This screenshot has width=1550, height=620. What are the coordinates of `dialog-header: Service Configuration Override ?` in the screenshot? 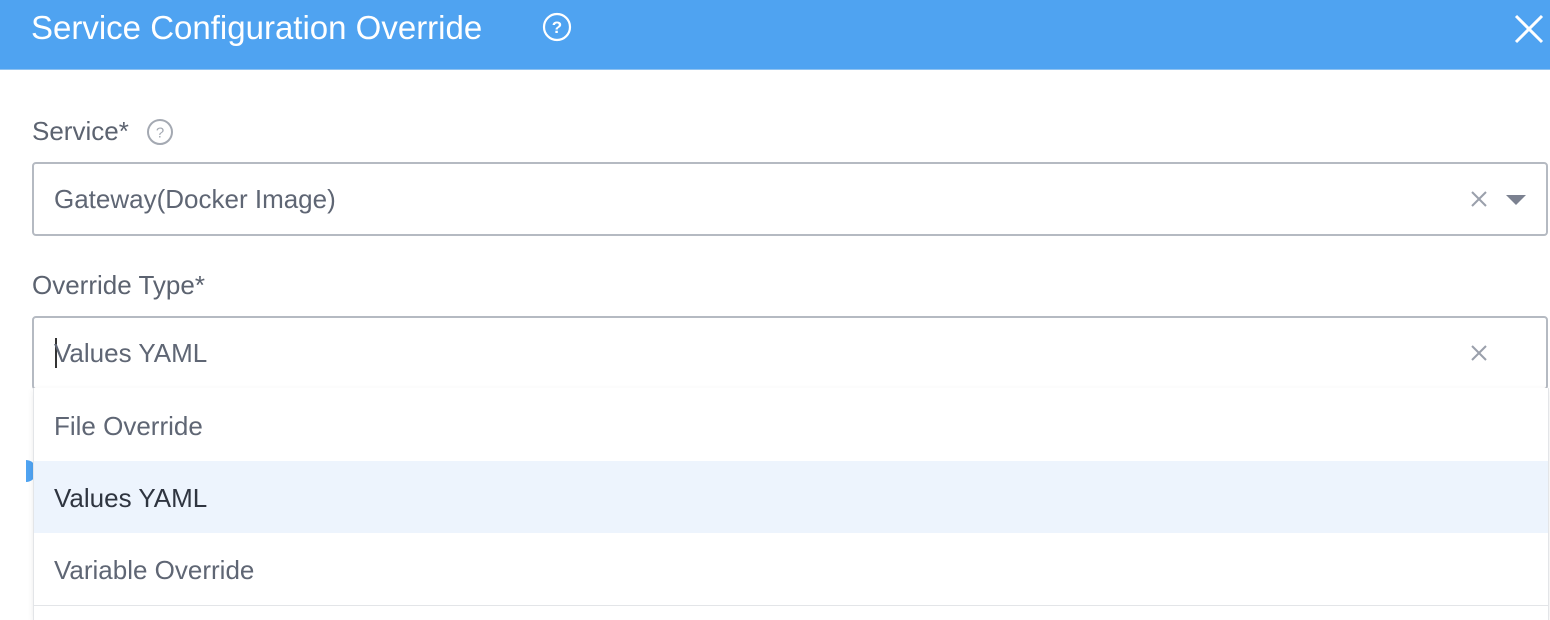 It's located at (775, 35).